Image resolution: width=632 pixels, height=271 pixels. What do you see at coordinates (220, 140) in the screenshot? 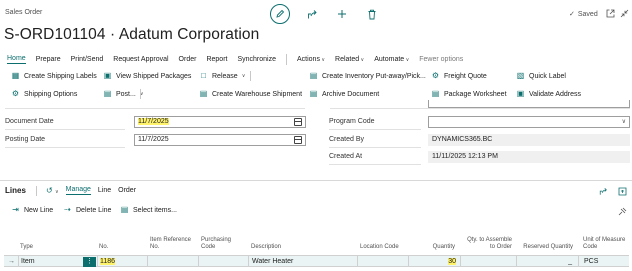
I see `posting-date-input: 11/7/2025` at bounding box center [220, 140].